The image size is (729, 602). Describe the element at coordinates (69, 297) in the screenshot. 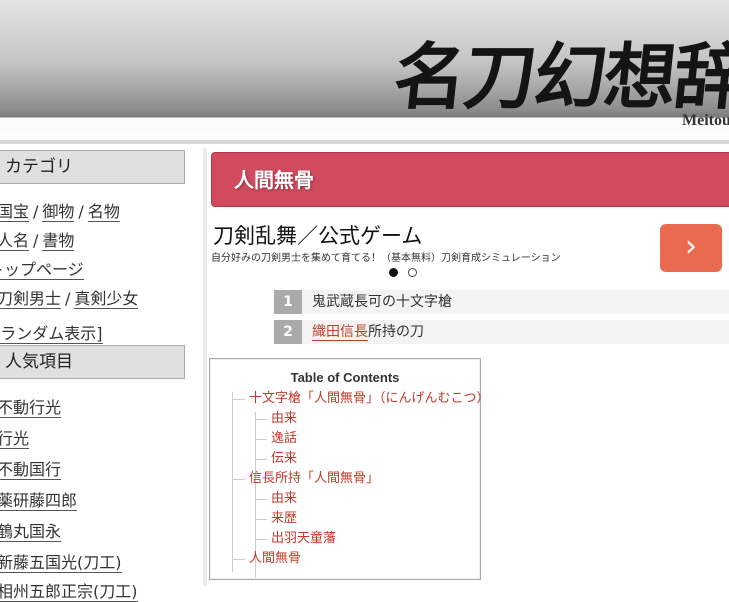

I see `sidebar-link-row: 刀剣男士 / 真剣少女` at that location.